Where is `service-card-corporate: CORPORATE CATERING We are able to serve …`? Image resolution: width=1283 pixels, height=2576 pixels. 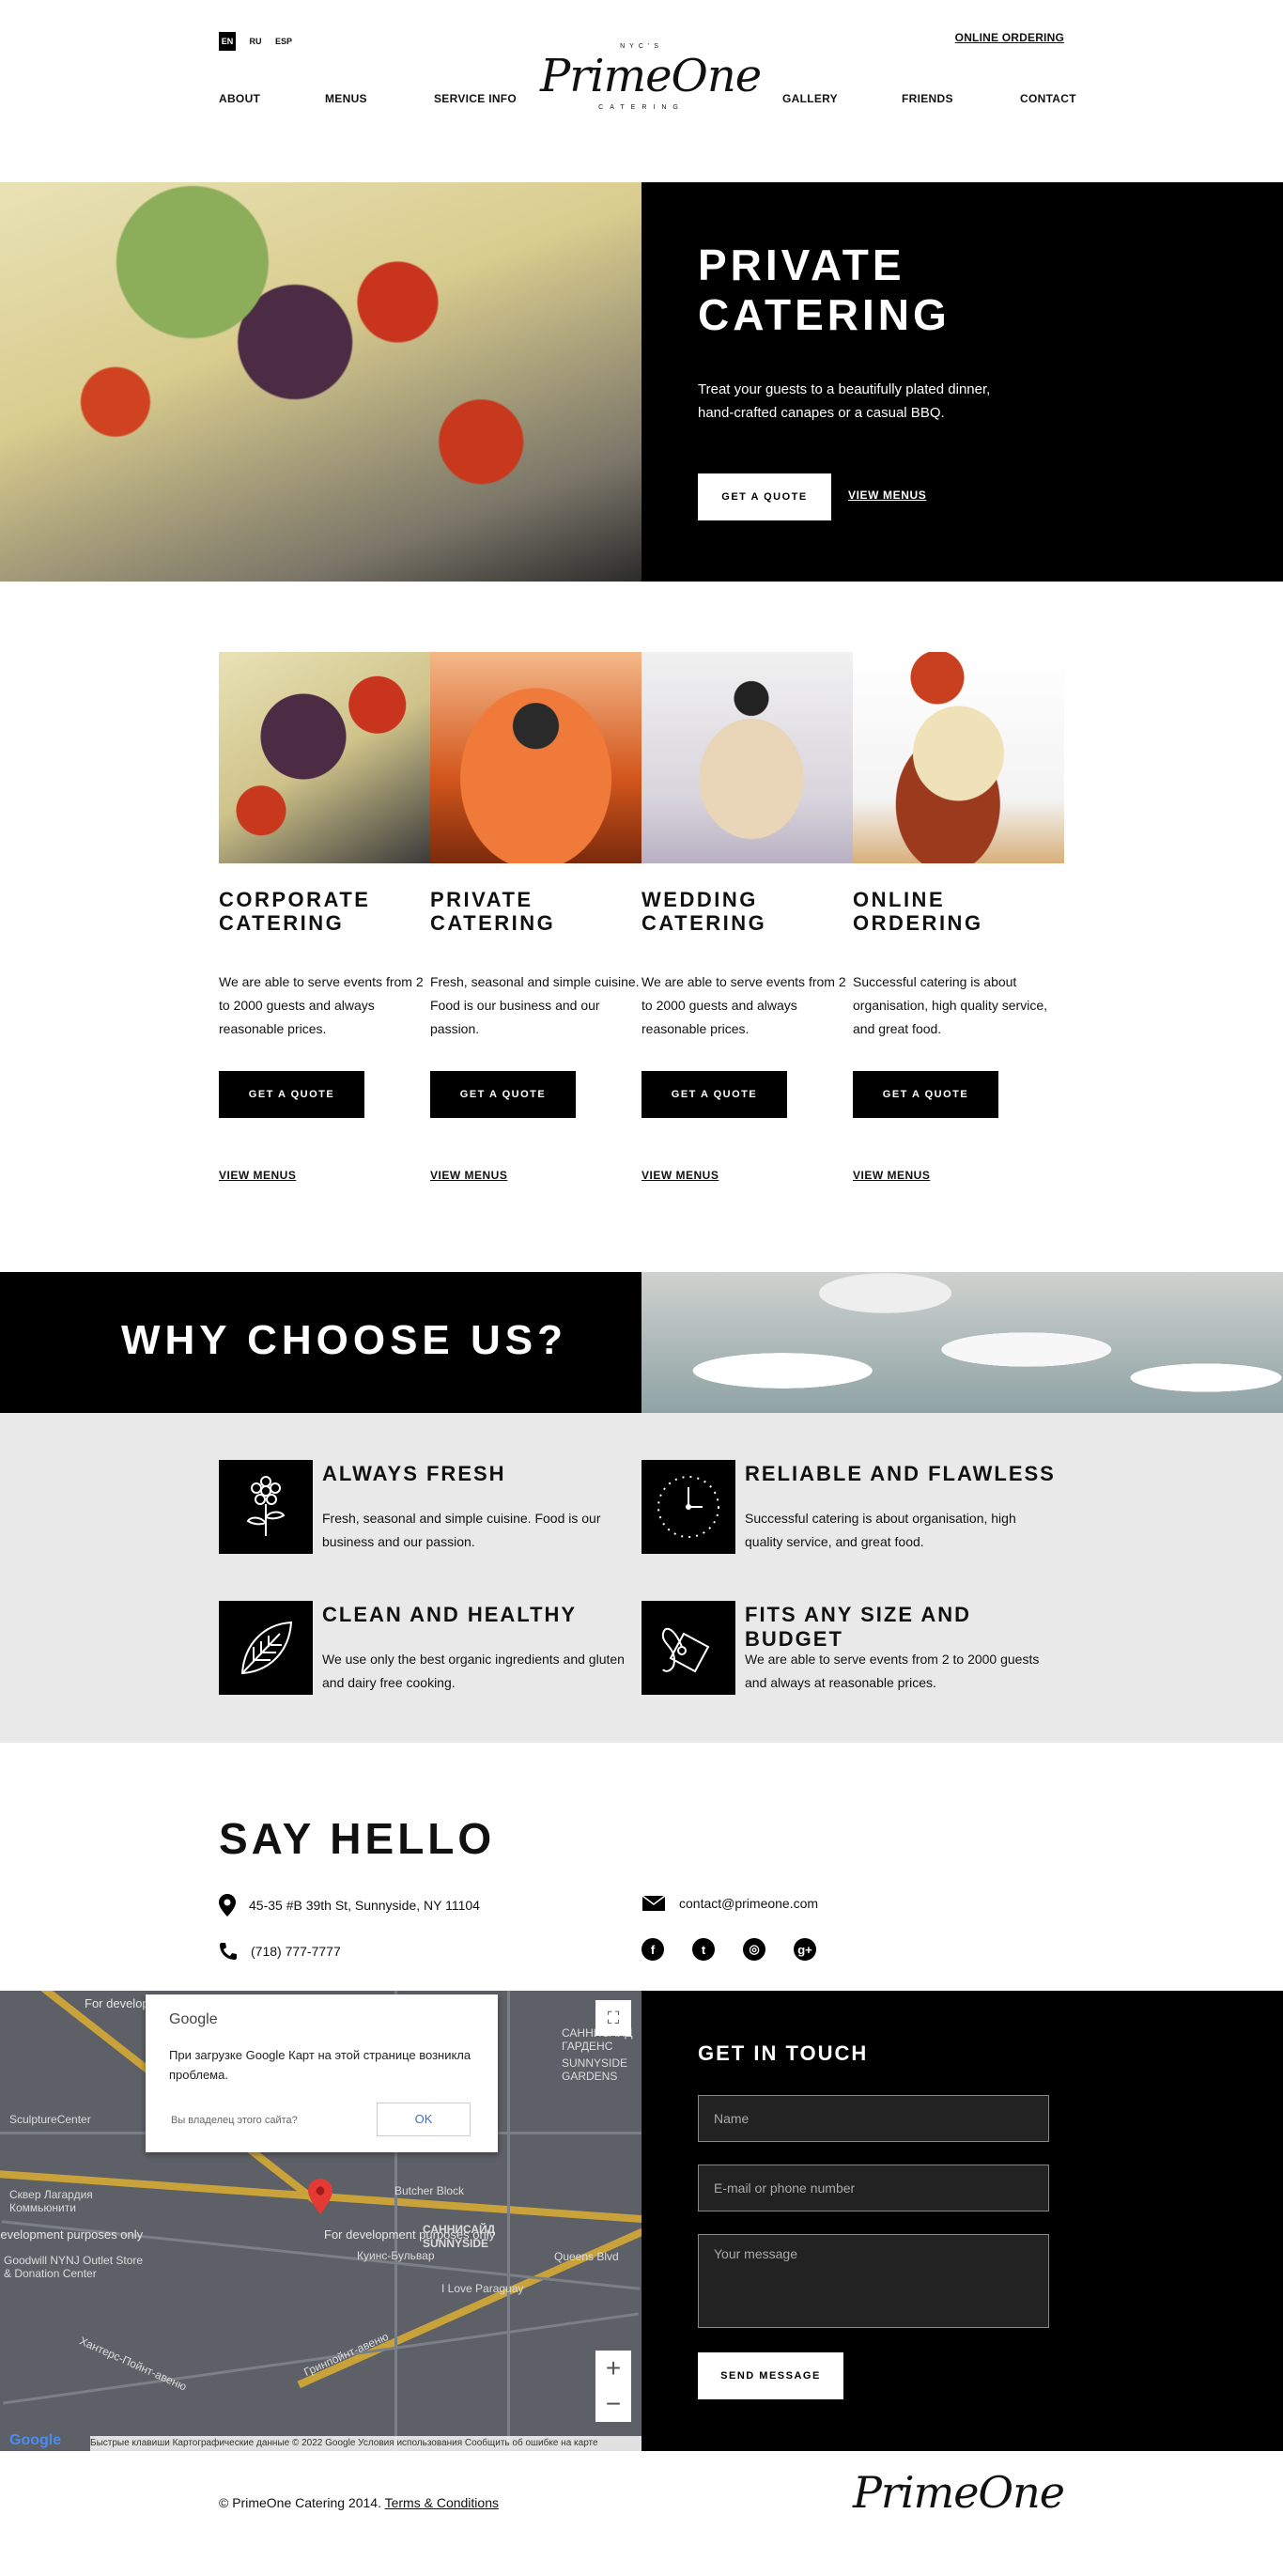 service-card-corporate: CORPORATE CATERING We are able to serve … is located at coordinates (324, 917).